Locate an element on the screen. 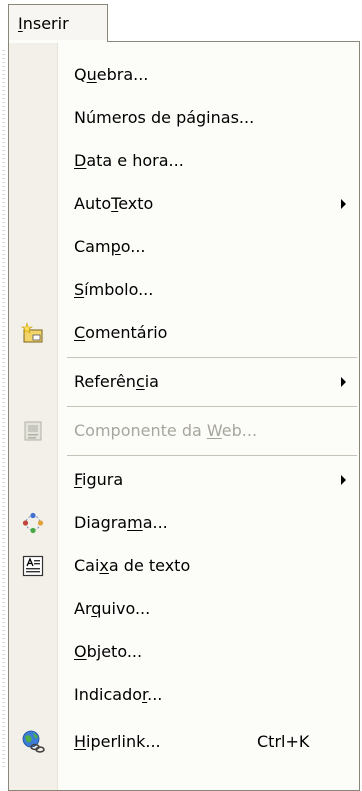 This screenshot has height=791, width=362. diagram-icon is located at coordinates (33, 523).